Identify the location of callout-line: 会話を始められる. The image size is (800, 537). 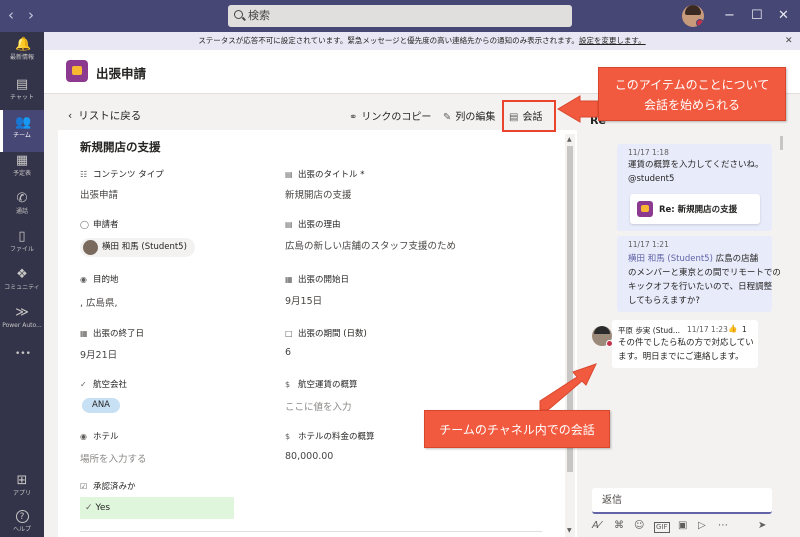
(691, 105).